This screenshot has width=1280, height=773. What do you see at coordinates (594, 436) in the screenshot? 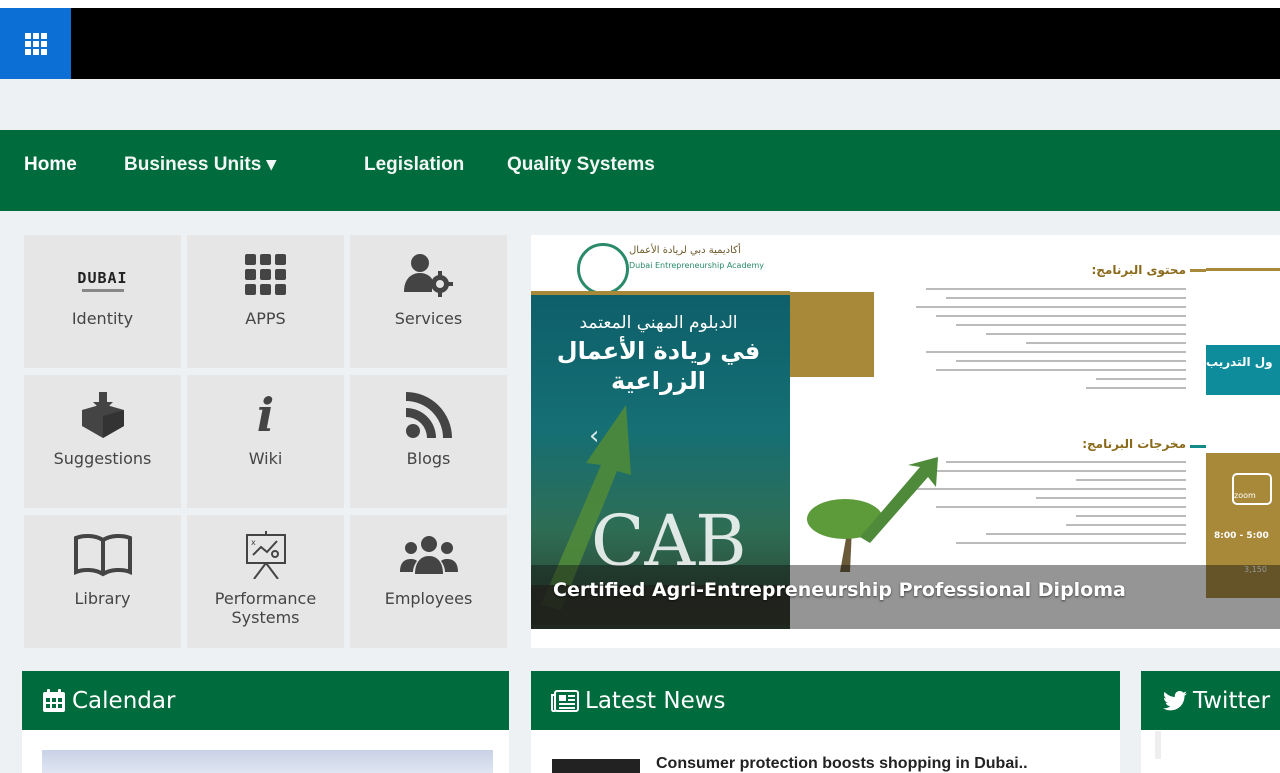
I see `carousel-prev-arrow: ‹` at bounding box center [594, 436].